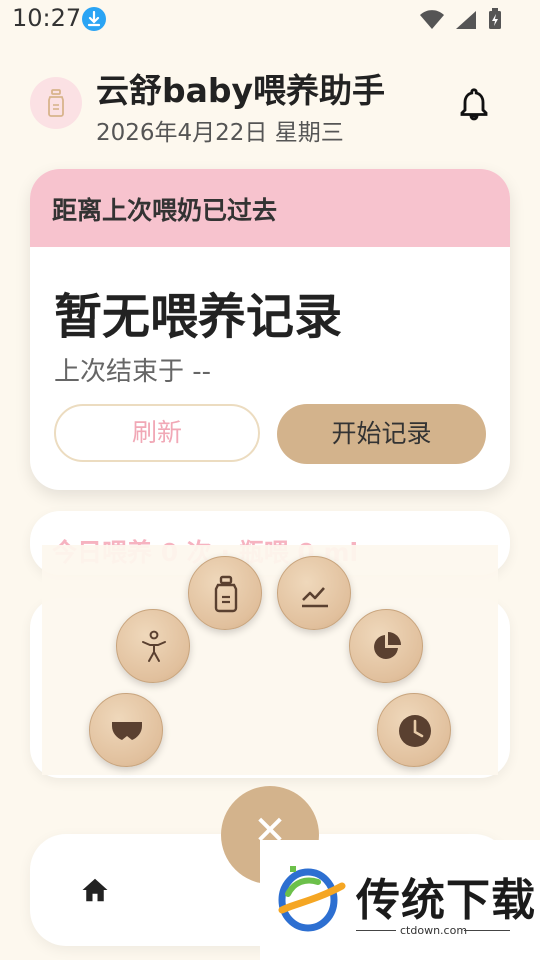  I want to click on watermark: 传统下载 ctdown.com, so click(400, 900).